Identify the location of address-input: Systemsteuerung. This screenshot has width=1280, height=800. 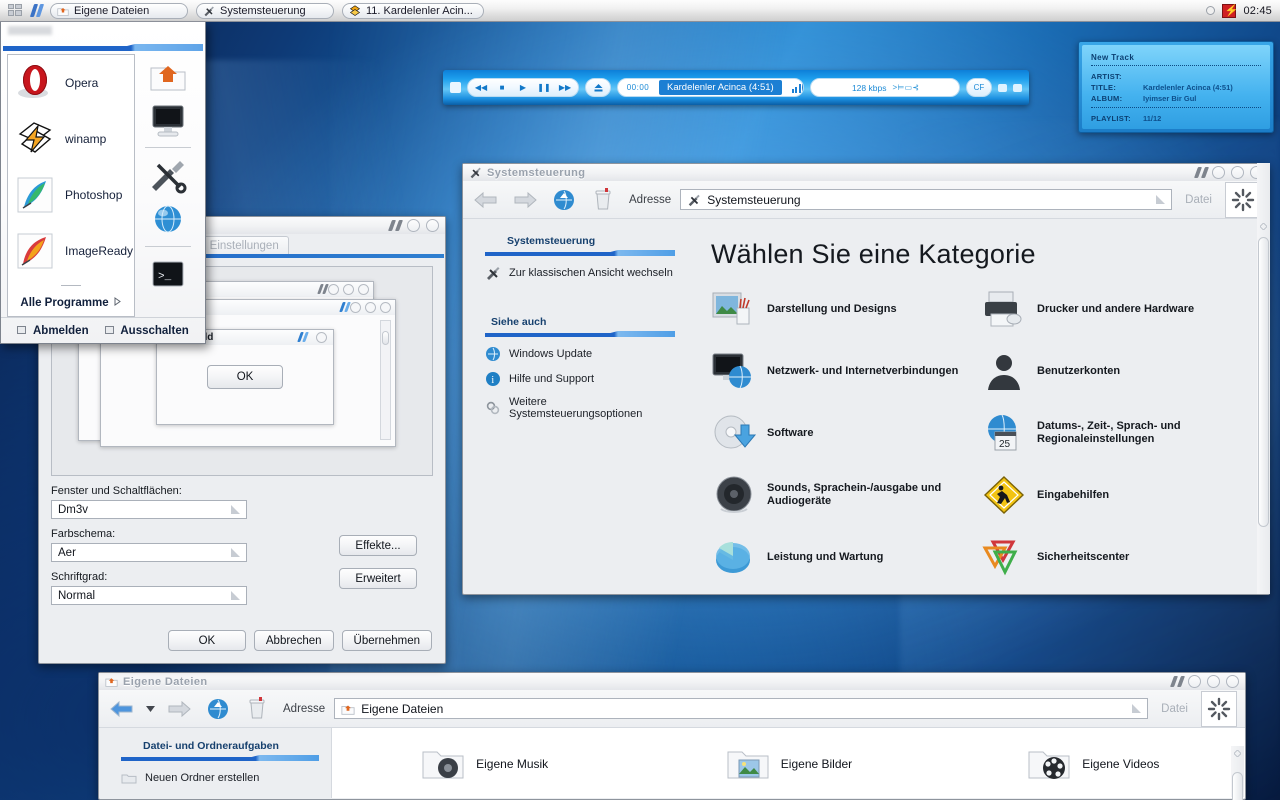
(926, 199).